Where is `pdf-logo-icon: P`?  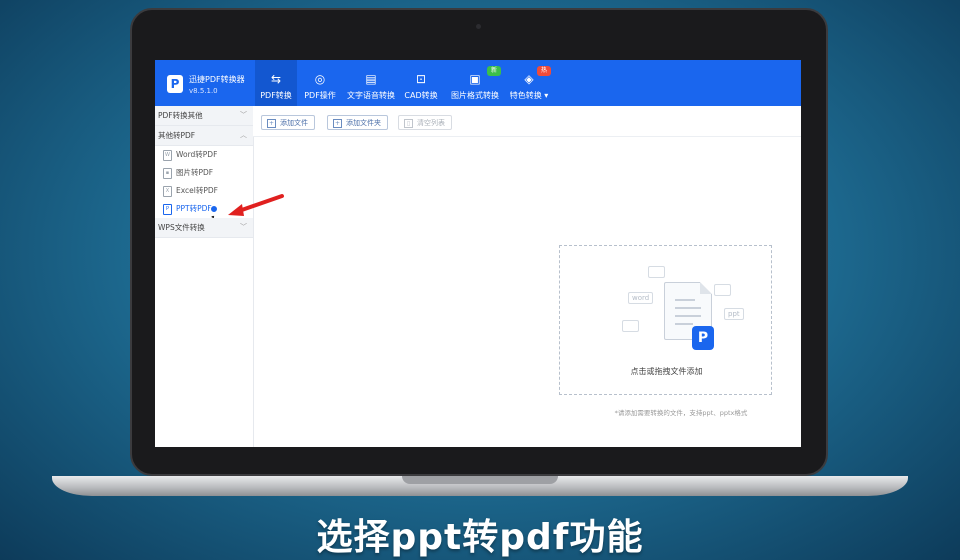
pdf-logo-icon: P is located at coordinates (703, 338).